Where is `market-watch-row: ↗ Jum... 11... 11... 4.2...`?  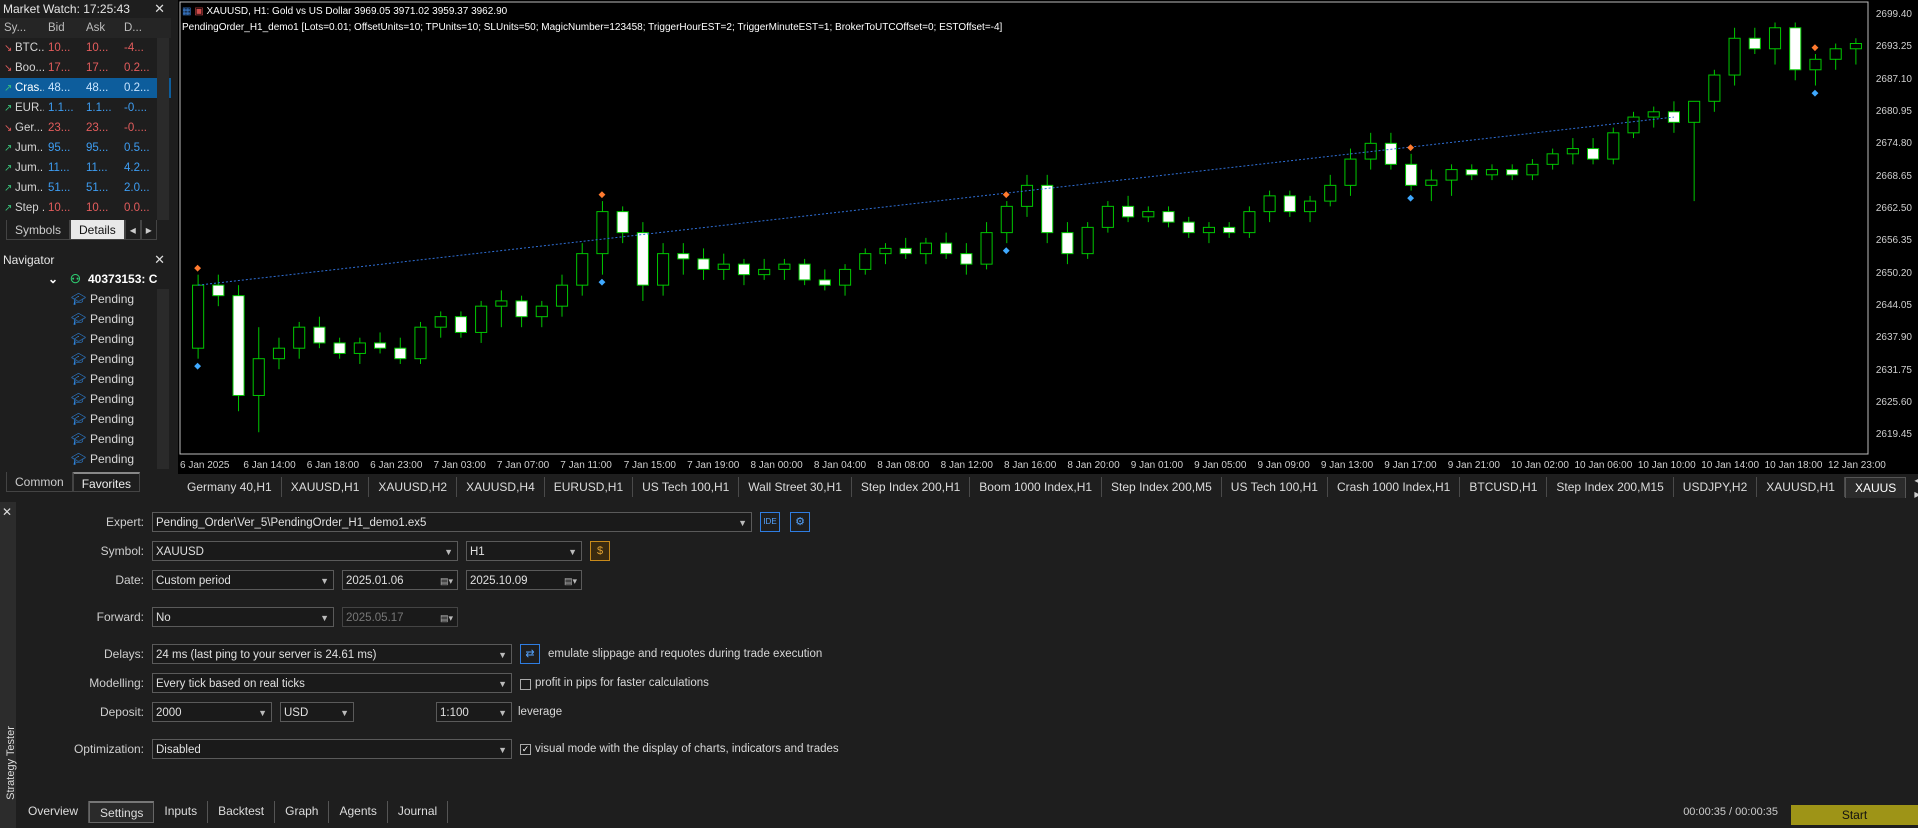
market-watch-row: ↗ Jum... 11... 11... 4.2... is located at coordinates (85, 168).